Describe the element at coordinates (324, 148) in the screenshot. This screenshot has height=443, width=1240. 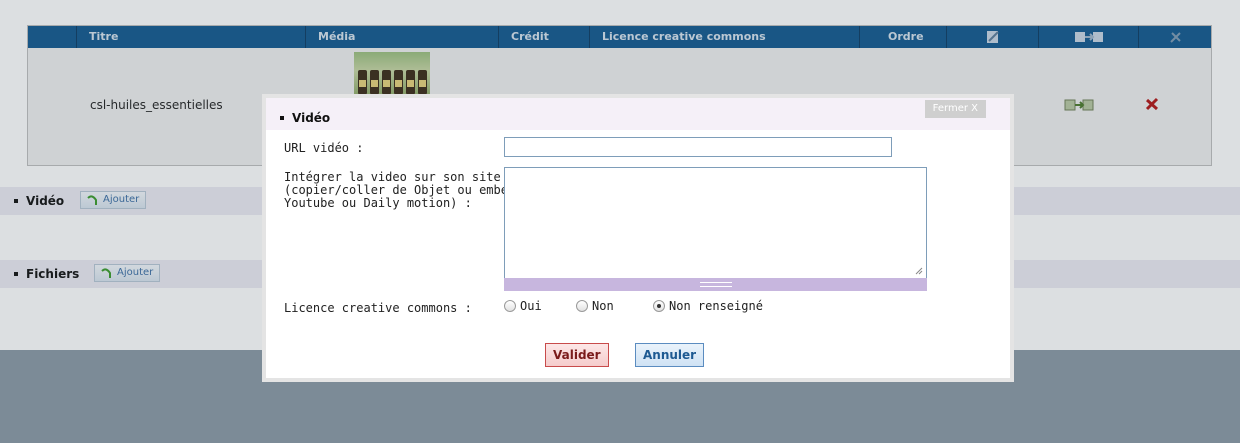
I see `url-label: URL vidéo :` at that location.